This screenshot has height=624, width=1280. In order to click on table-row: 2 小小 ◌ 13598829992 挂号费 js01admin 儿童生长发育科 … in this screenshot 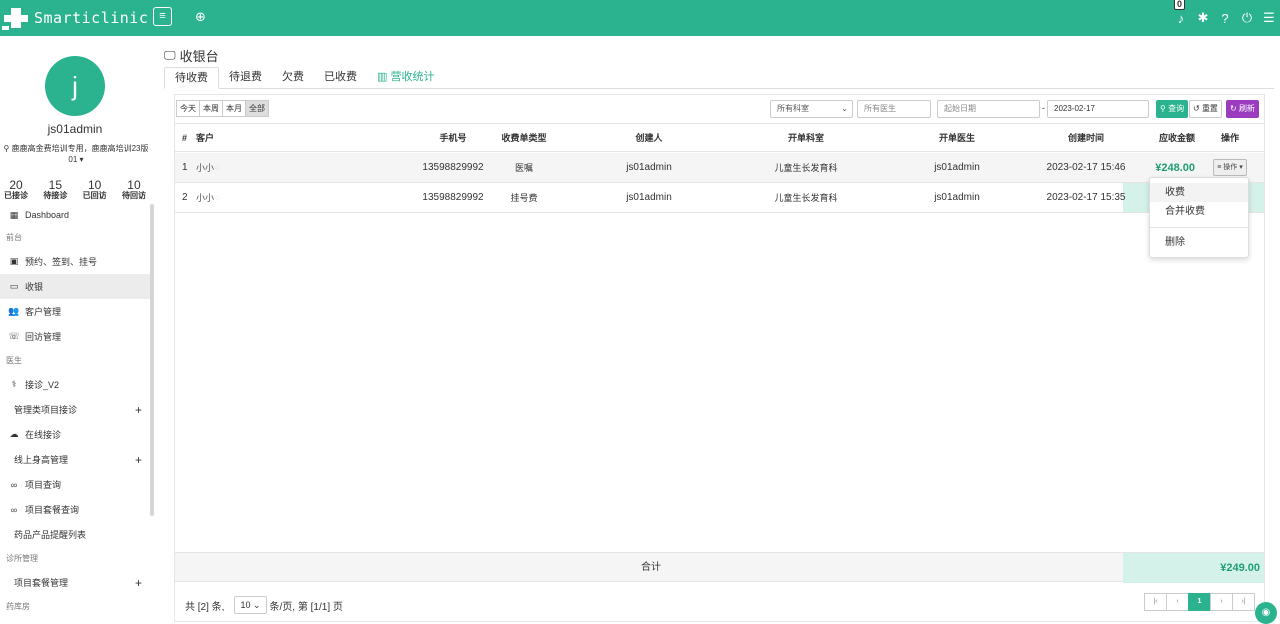, I will do `click(719, 198)`.